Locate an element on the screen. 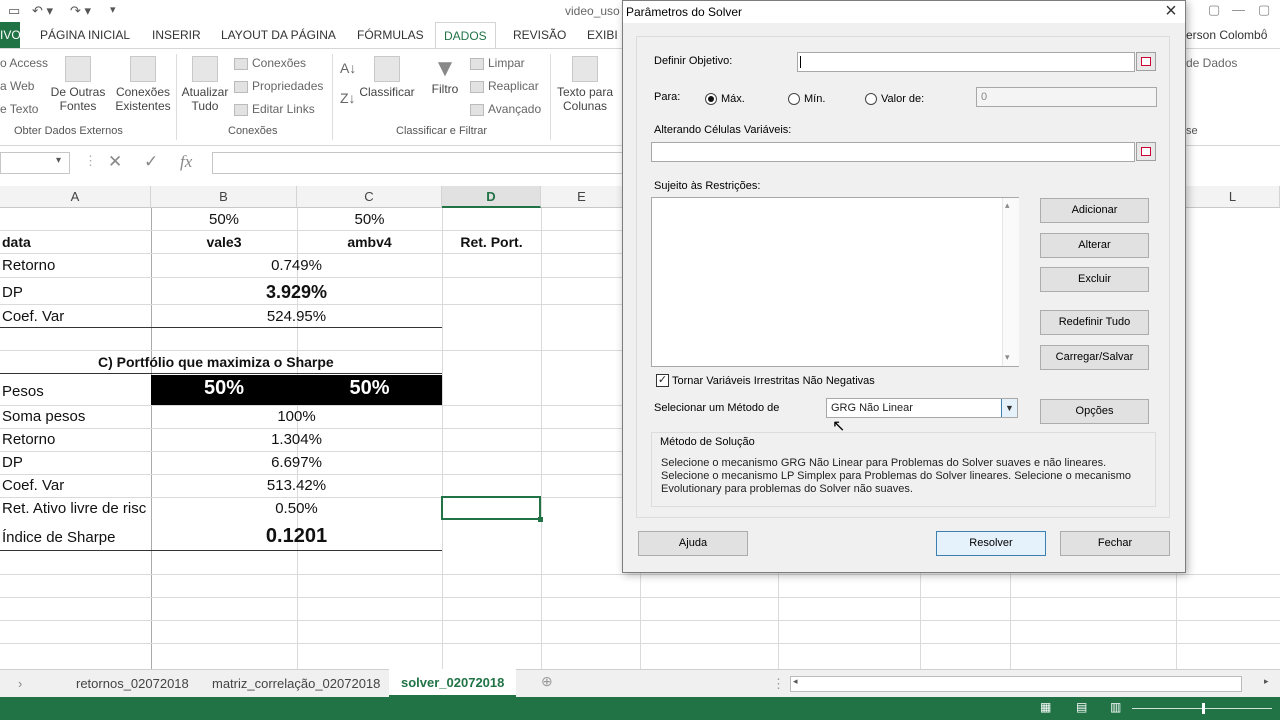 The width and height of the screenshot is (1280, 720). cell-pesos-label: Pesos is located at coordinates (23, 391).